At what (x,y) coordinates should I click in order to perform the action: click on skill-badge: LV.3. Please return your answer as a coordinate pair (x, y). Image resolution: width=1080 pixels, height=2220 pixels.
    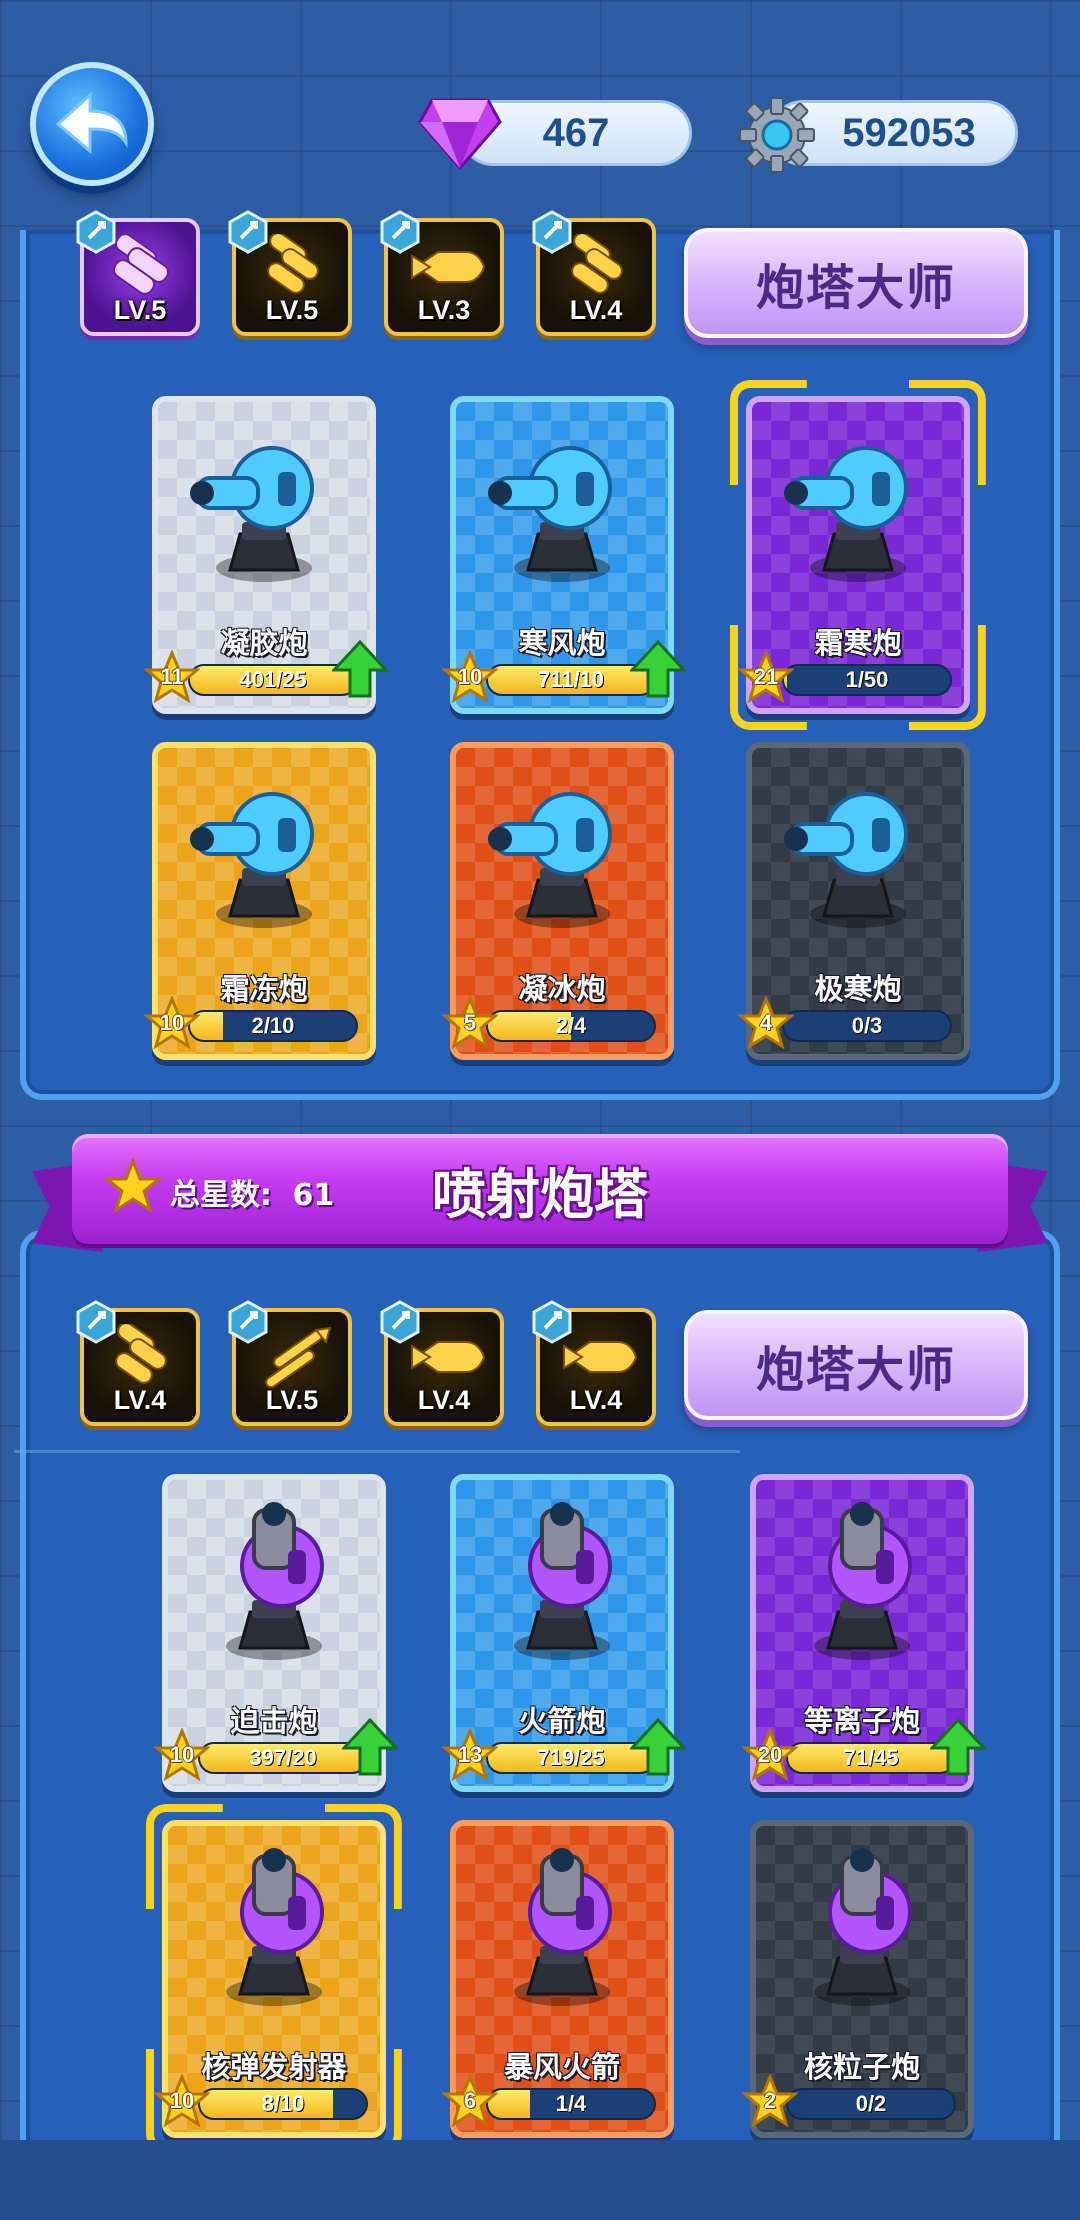
    Looking at the image, I should click on (442, 273).